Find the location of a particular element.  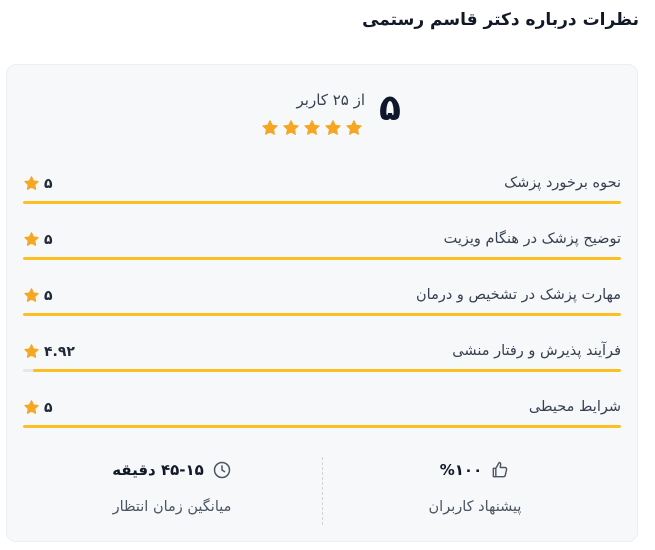

recommend-label: پیشنهاد کاربران is located at coordinates (475, 507).